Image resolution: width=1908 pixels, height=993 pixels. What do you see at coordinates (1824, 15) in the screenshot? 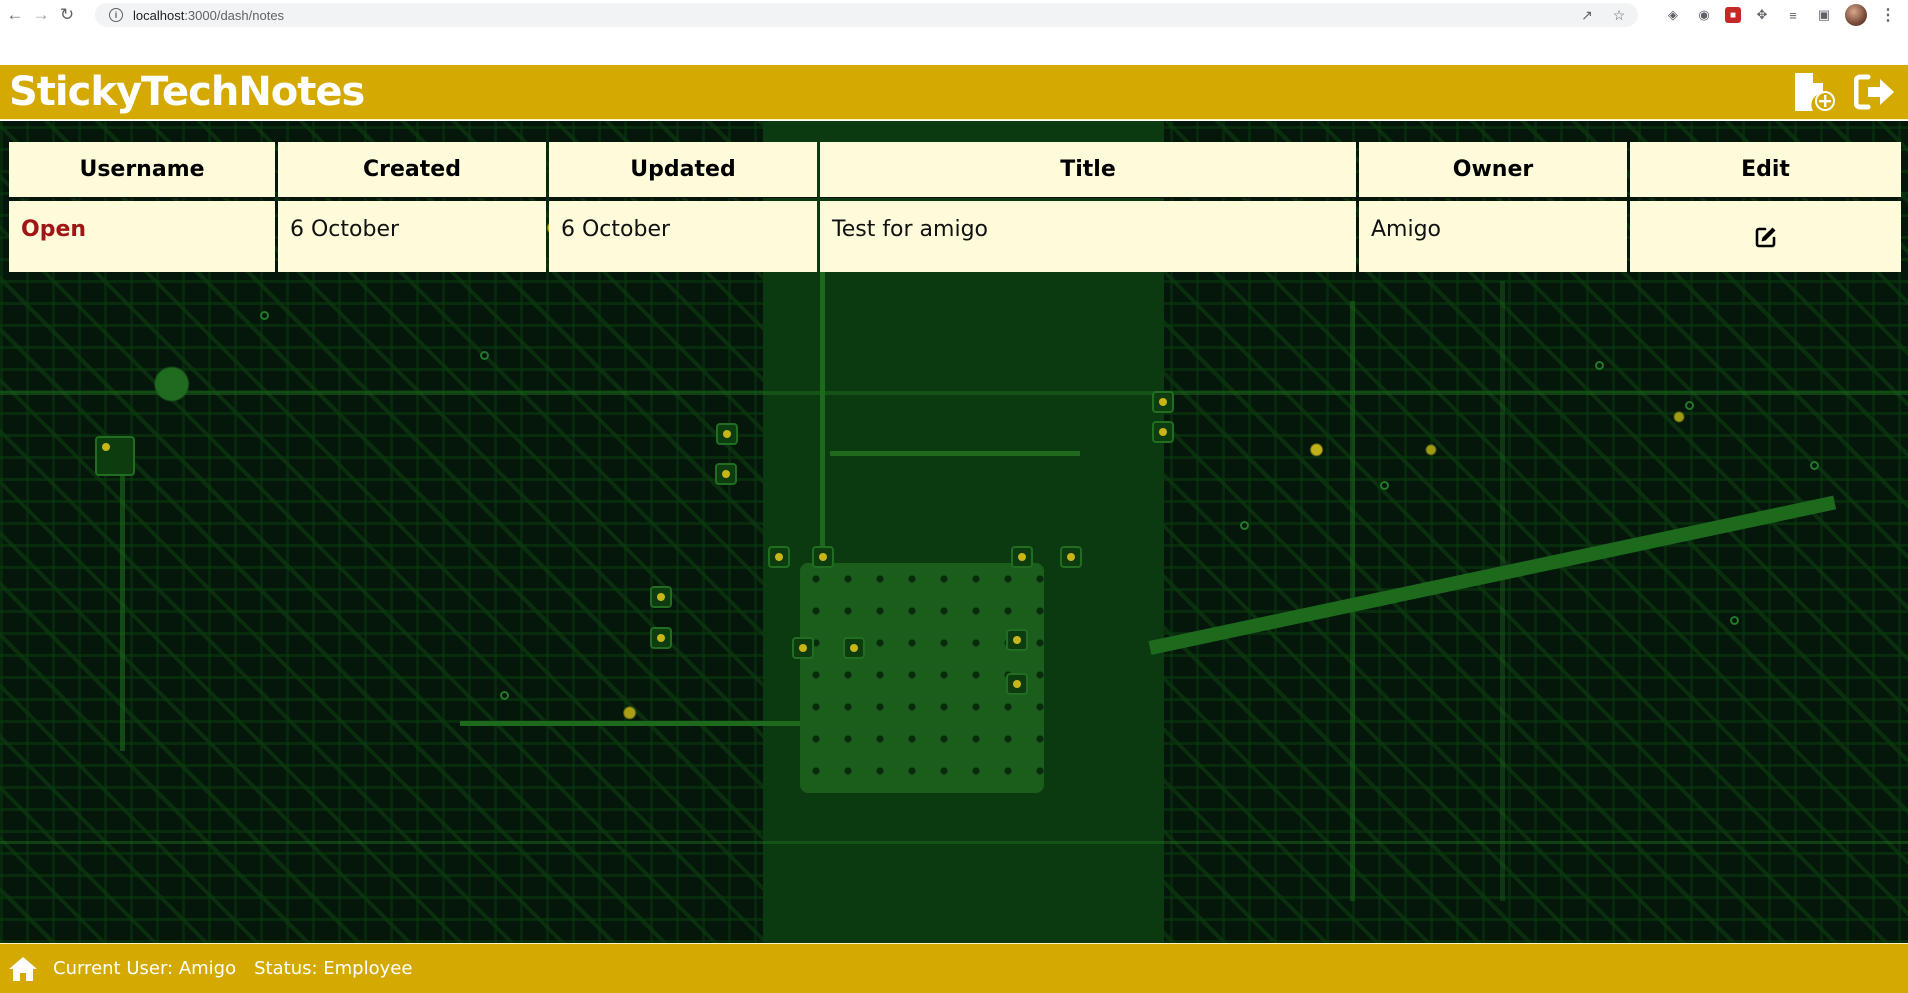
I see `side-panel-icon: ▣` at bounding box center [1824, 15].